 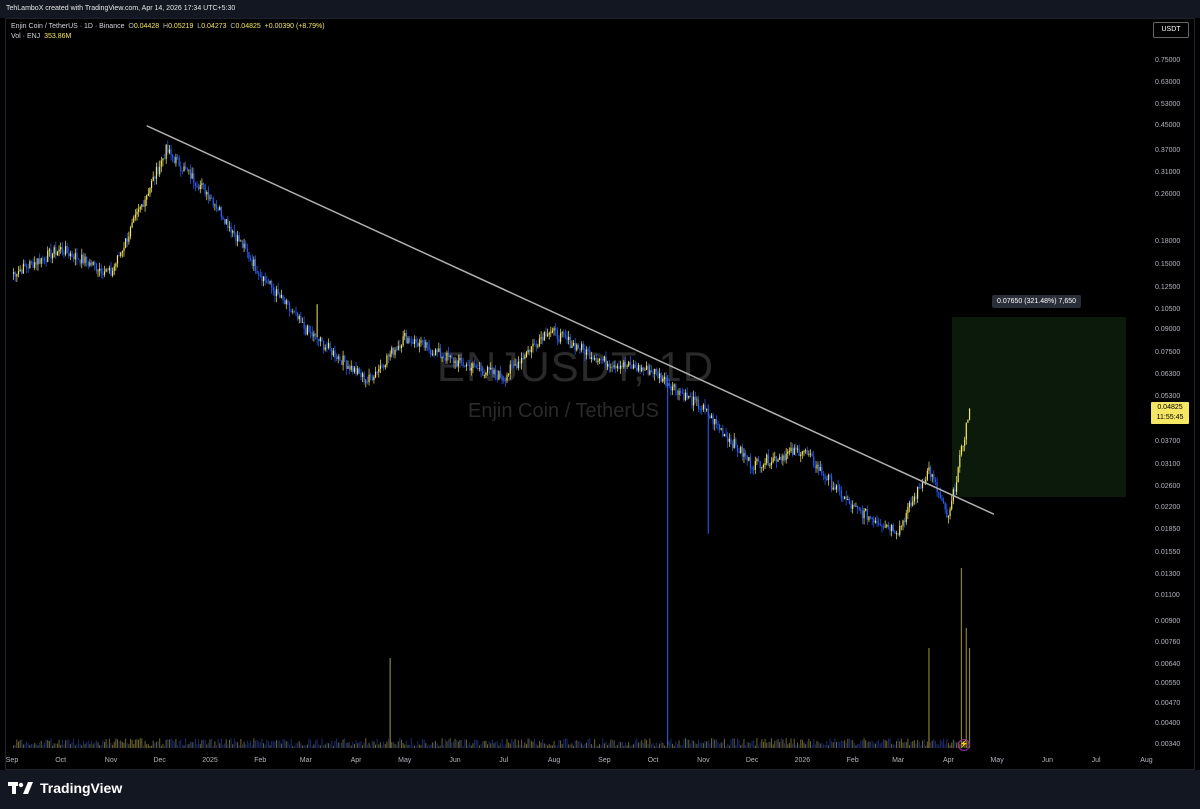 What do you see at coordinates (1168, 288) in the screenshot?
I see `price-tick-label: 0.12500` at bounding box center [1168, 288].